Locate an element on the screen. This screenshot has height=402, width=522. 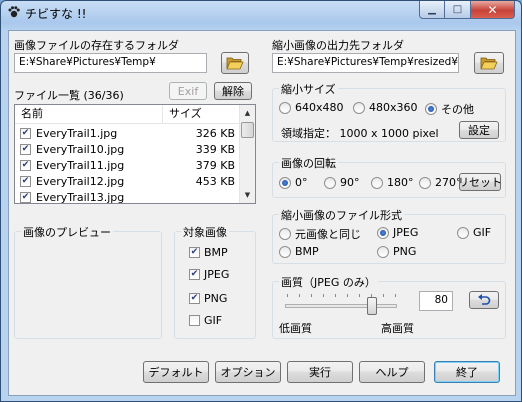
target-jpeg-checkbox: ✔ is located at coordinates (194, 274).